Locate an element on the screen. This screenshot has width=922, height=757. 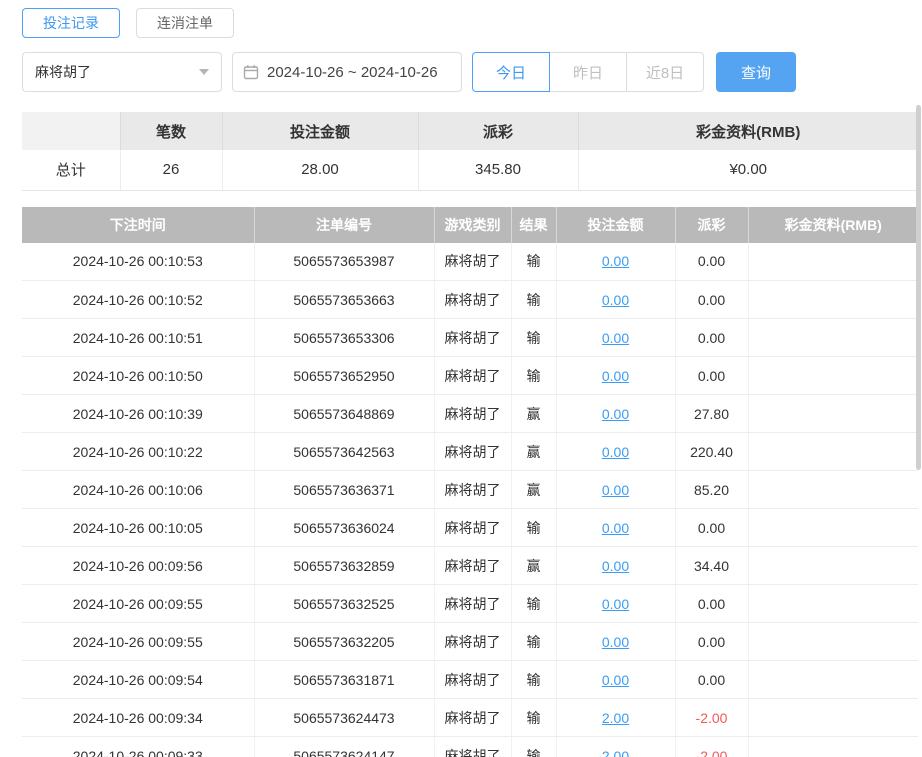
cell-bet-time: 2024-10-26 00:10:06 is located at coordinates (138, 489).